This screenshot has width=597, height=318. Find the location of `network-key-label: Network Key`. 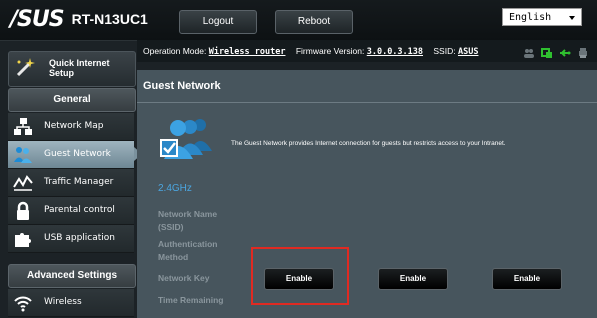

network-key-label: Network Key is located at coordinates (184, 278).